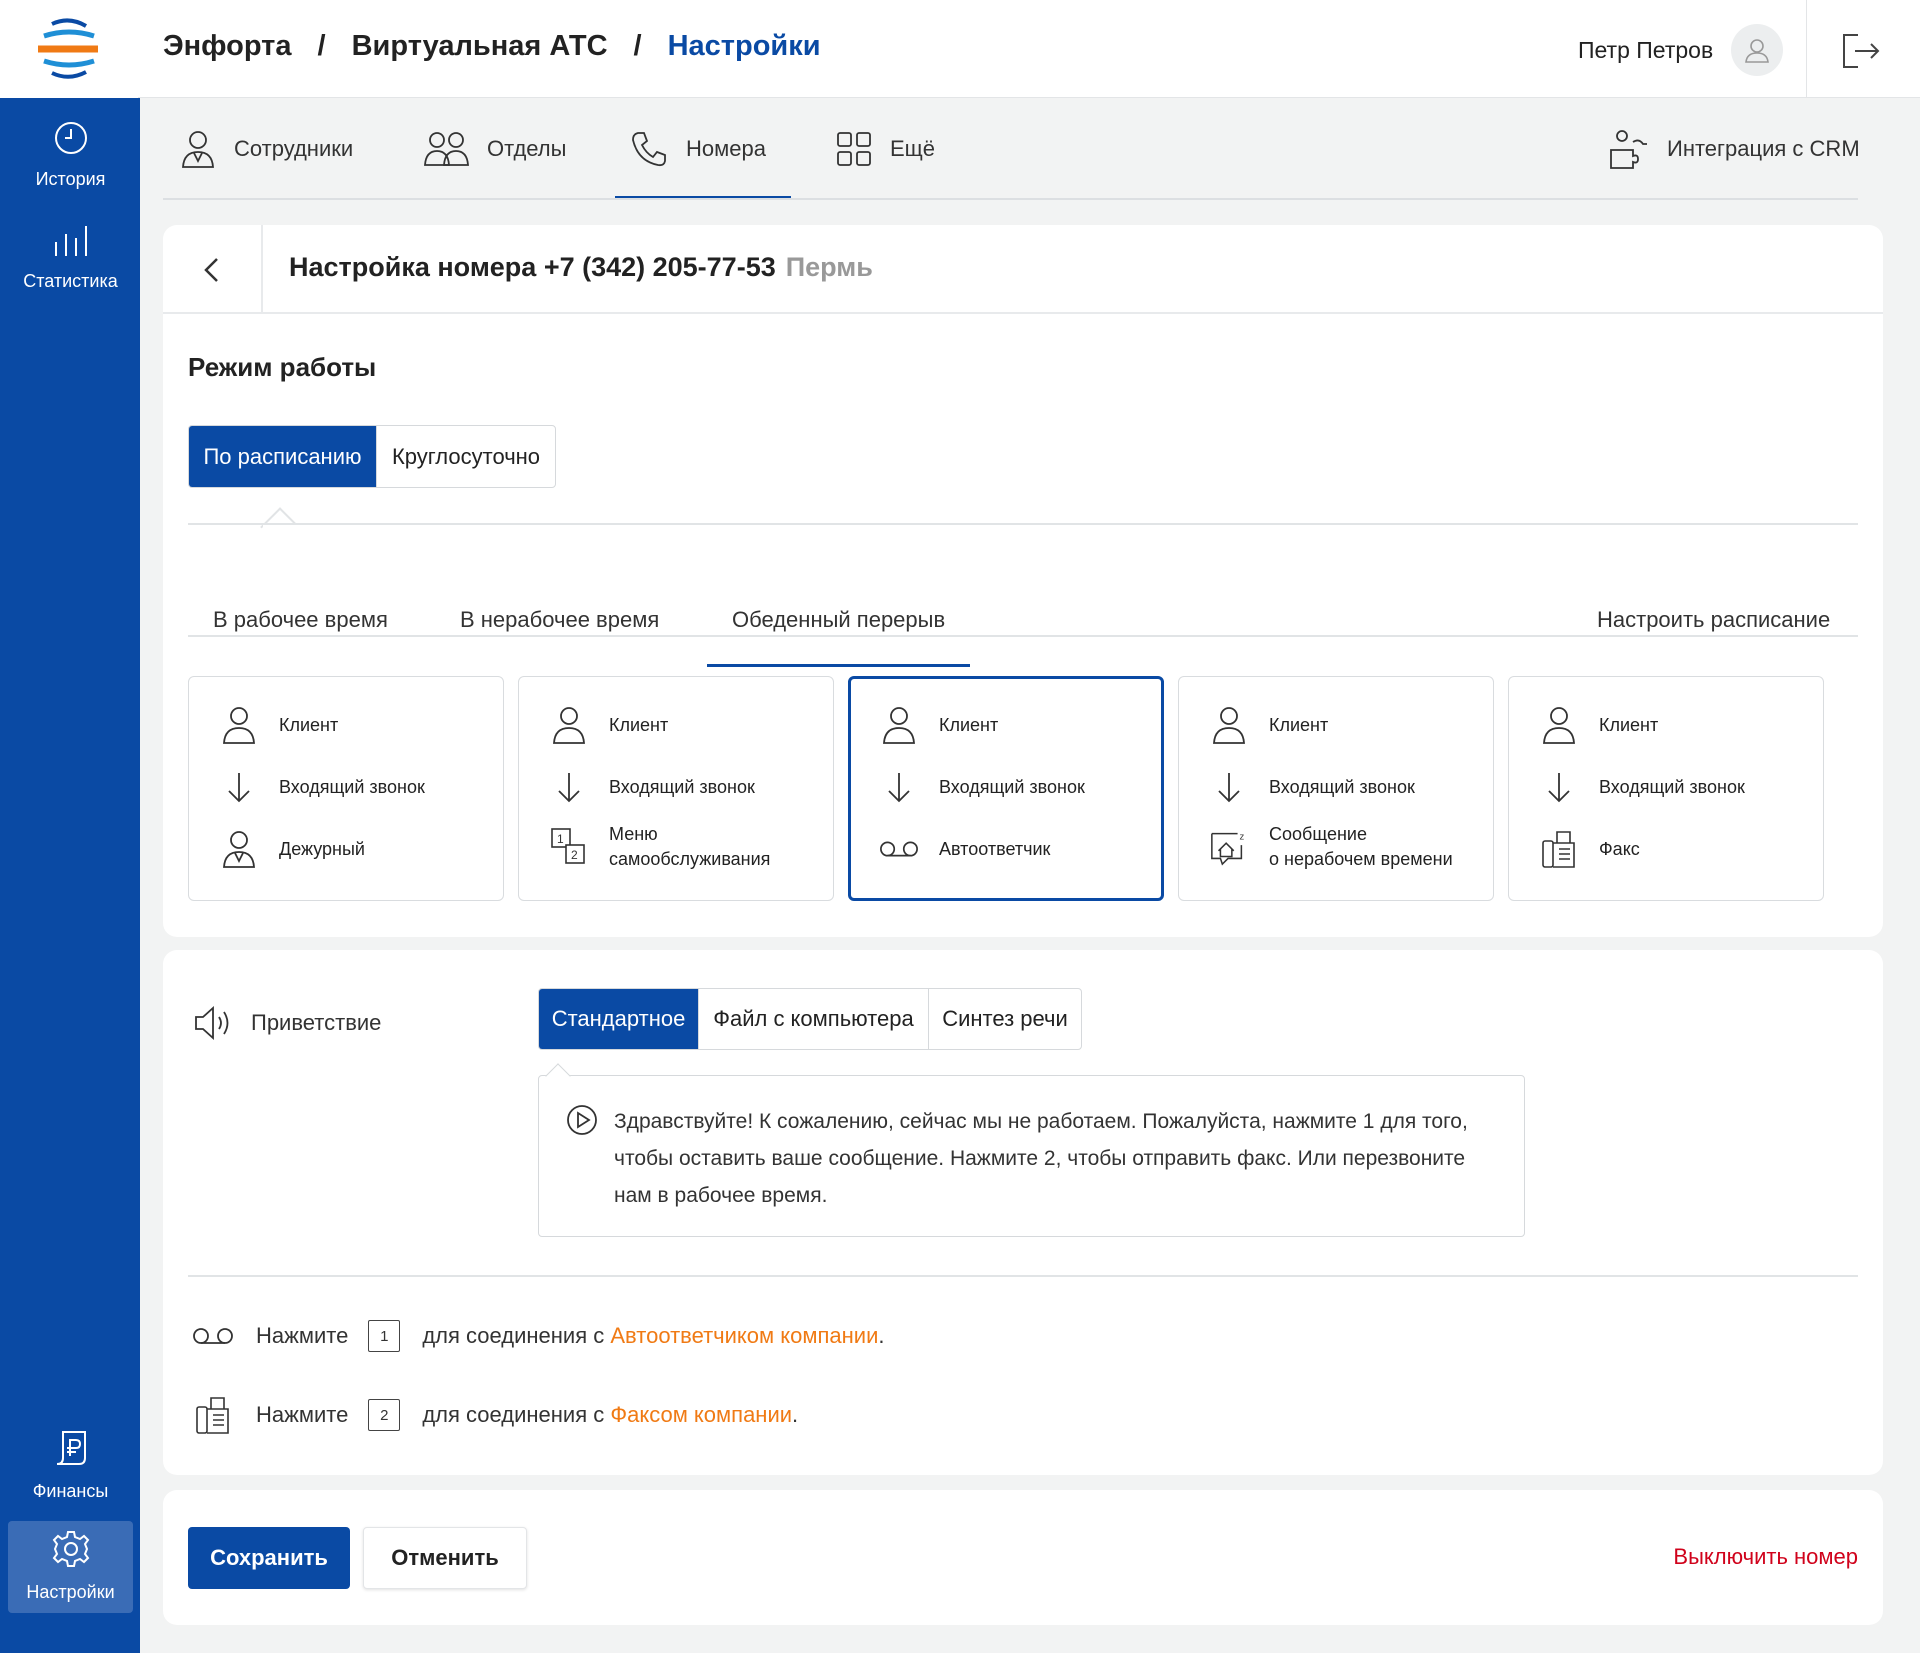  Describe the element at coordinates (294, 148) in the screenshot. I see `tab-label: Сотрудники` at that location.